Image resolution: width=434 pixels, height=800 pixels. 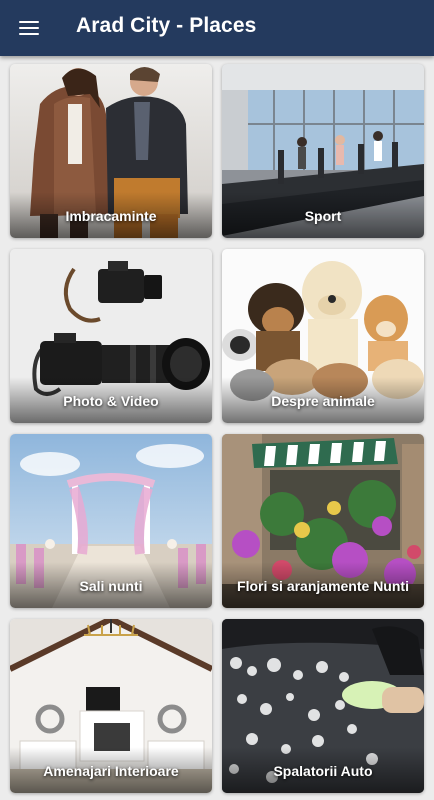 I want to click on category-card-clothing: Imbracaminte, so click(x=111, y=151).